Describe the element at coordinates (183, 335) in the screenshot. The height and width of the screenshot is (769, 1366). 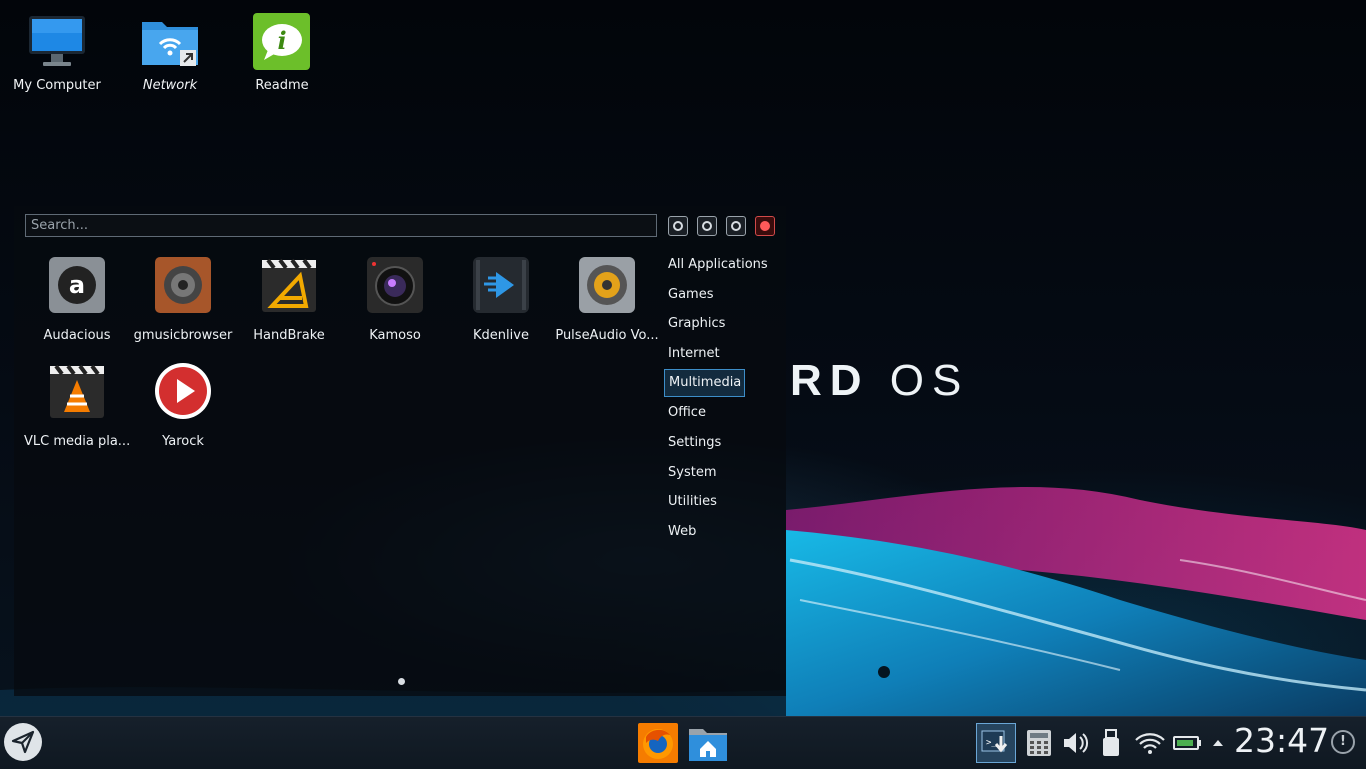
I see `app-label: gmusicbrowser` at that location.